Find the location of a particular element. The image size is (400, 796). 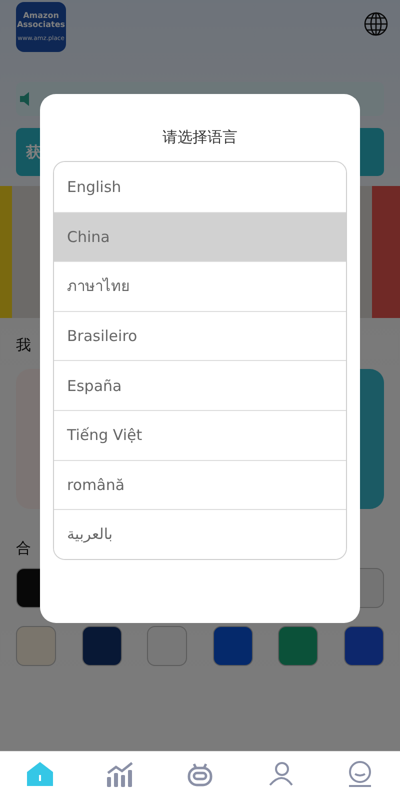

language-option: Brasileiro is located at coordinates (200, 335).